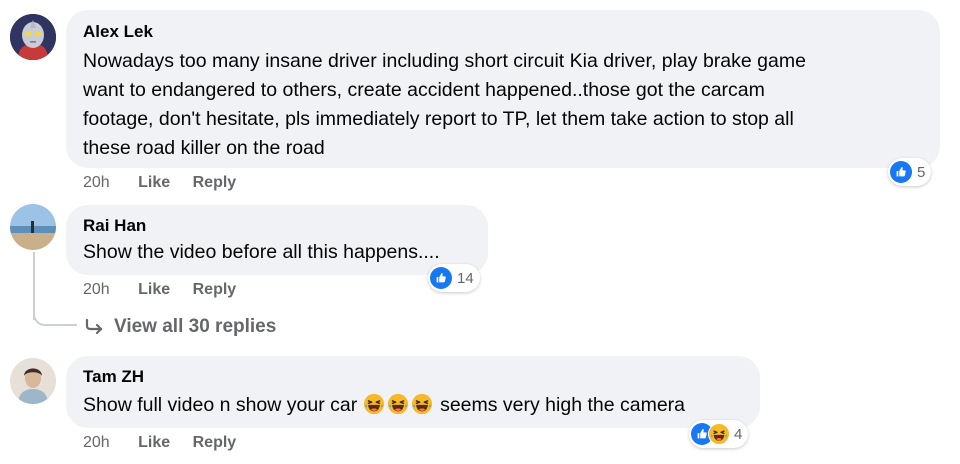 This screenshot has height=464, width=960. I want to click on comment-author: Rai Han, so click(114, 226).